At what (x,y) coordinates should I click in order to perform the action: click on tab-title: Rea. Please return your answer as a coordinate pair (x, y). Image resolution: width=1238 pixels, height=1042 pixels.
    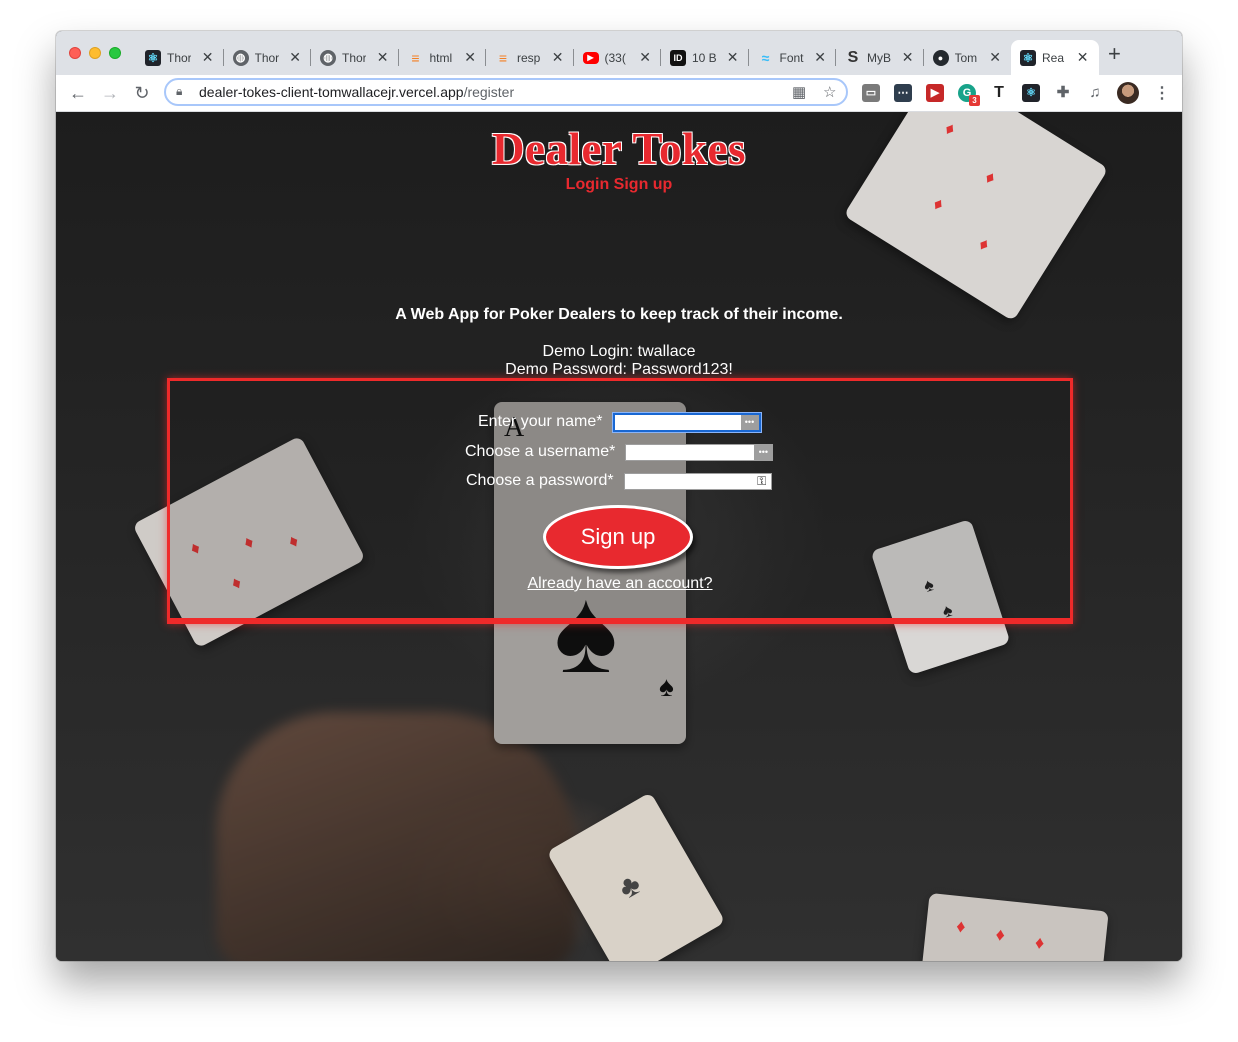
    Looking at the image, I should click on (1053, 57).